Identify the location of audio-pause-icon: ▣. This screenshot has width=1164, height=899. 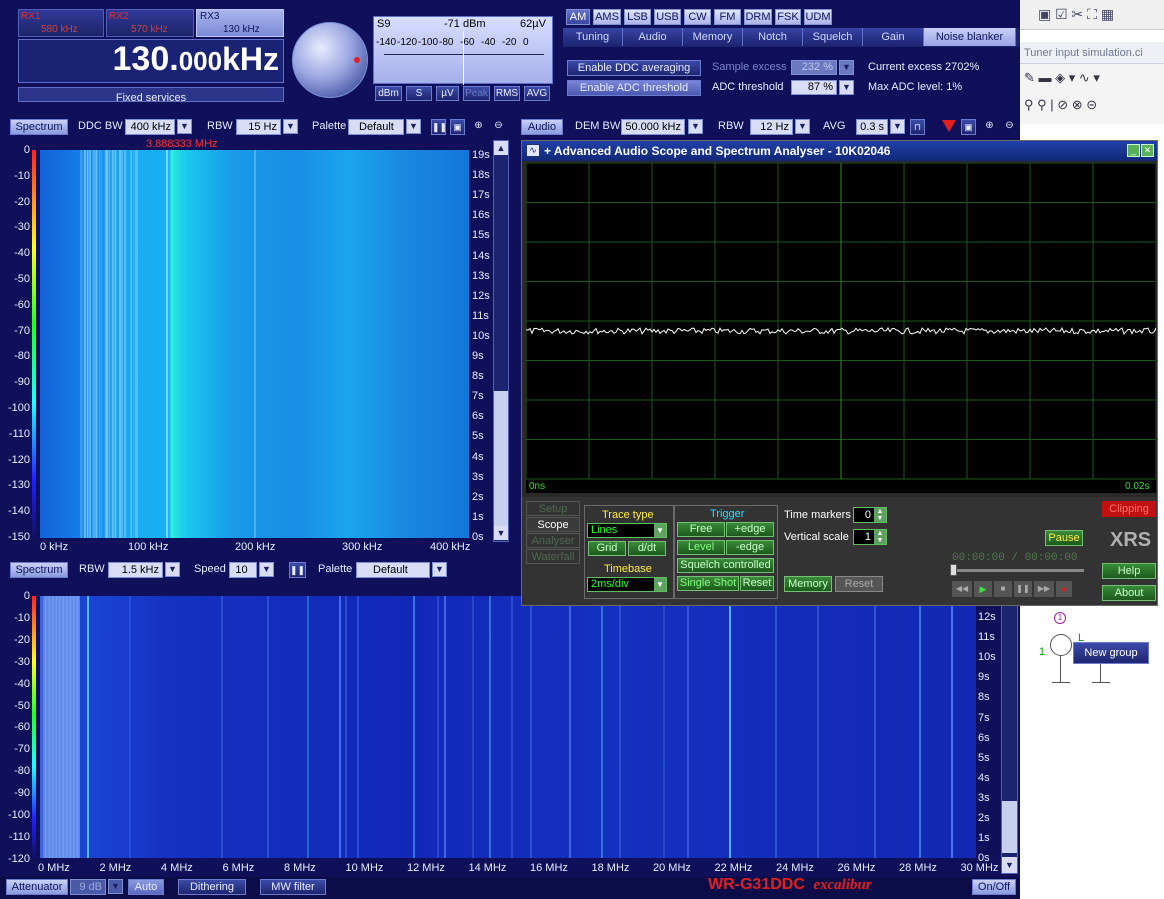
(968, 127).